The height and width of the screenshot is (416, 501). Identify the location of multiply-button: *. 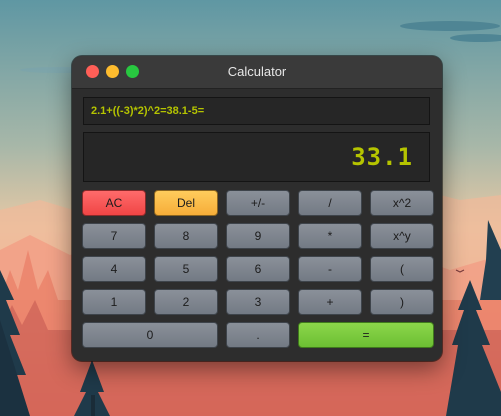
(330, 236).